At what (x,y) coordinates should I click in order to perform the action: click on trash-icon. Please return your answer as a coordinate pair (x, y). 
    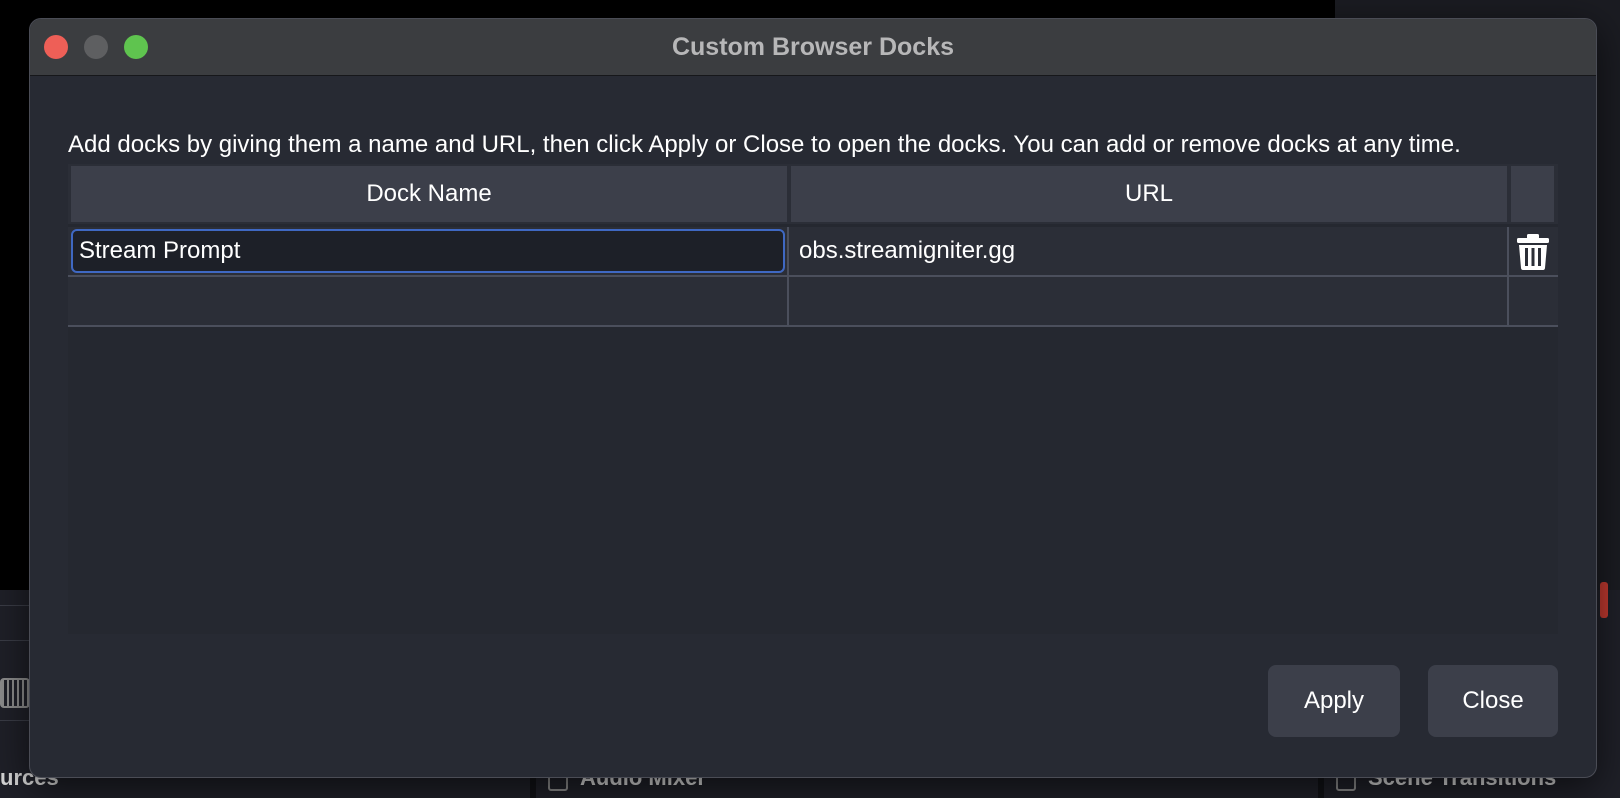
    Looking at the image, I should click on (1533, 252).